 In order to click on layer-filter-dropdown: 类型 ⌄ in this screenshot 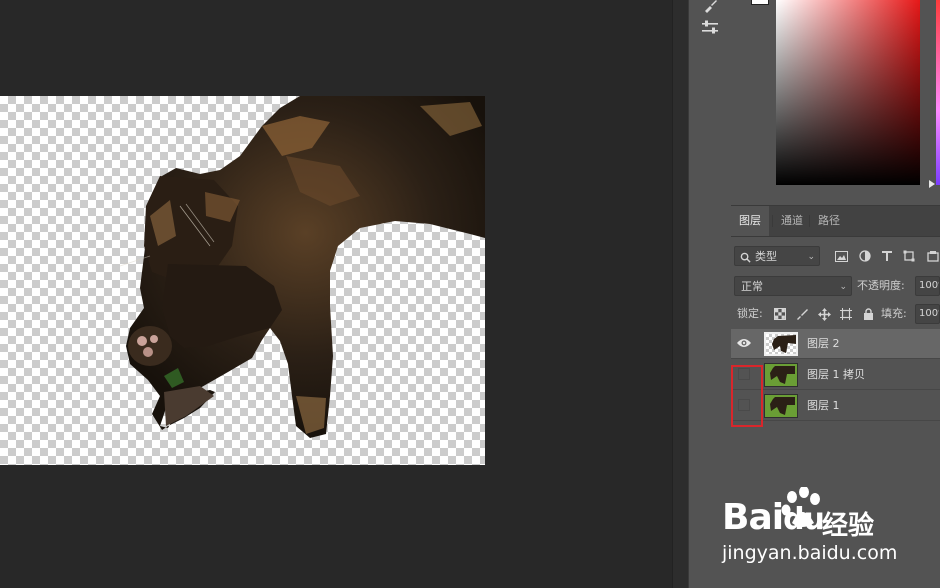, I will do `click(777, 256)`.